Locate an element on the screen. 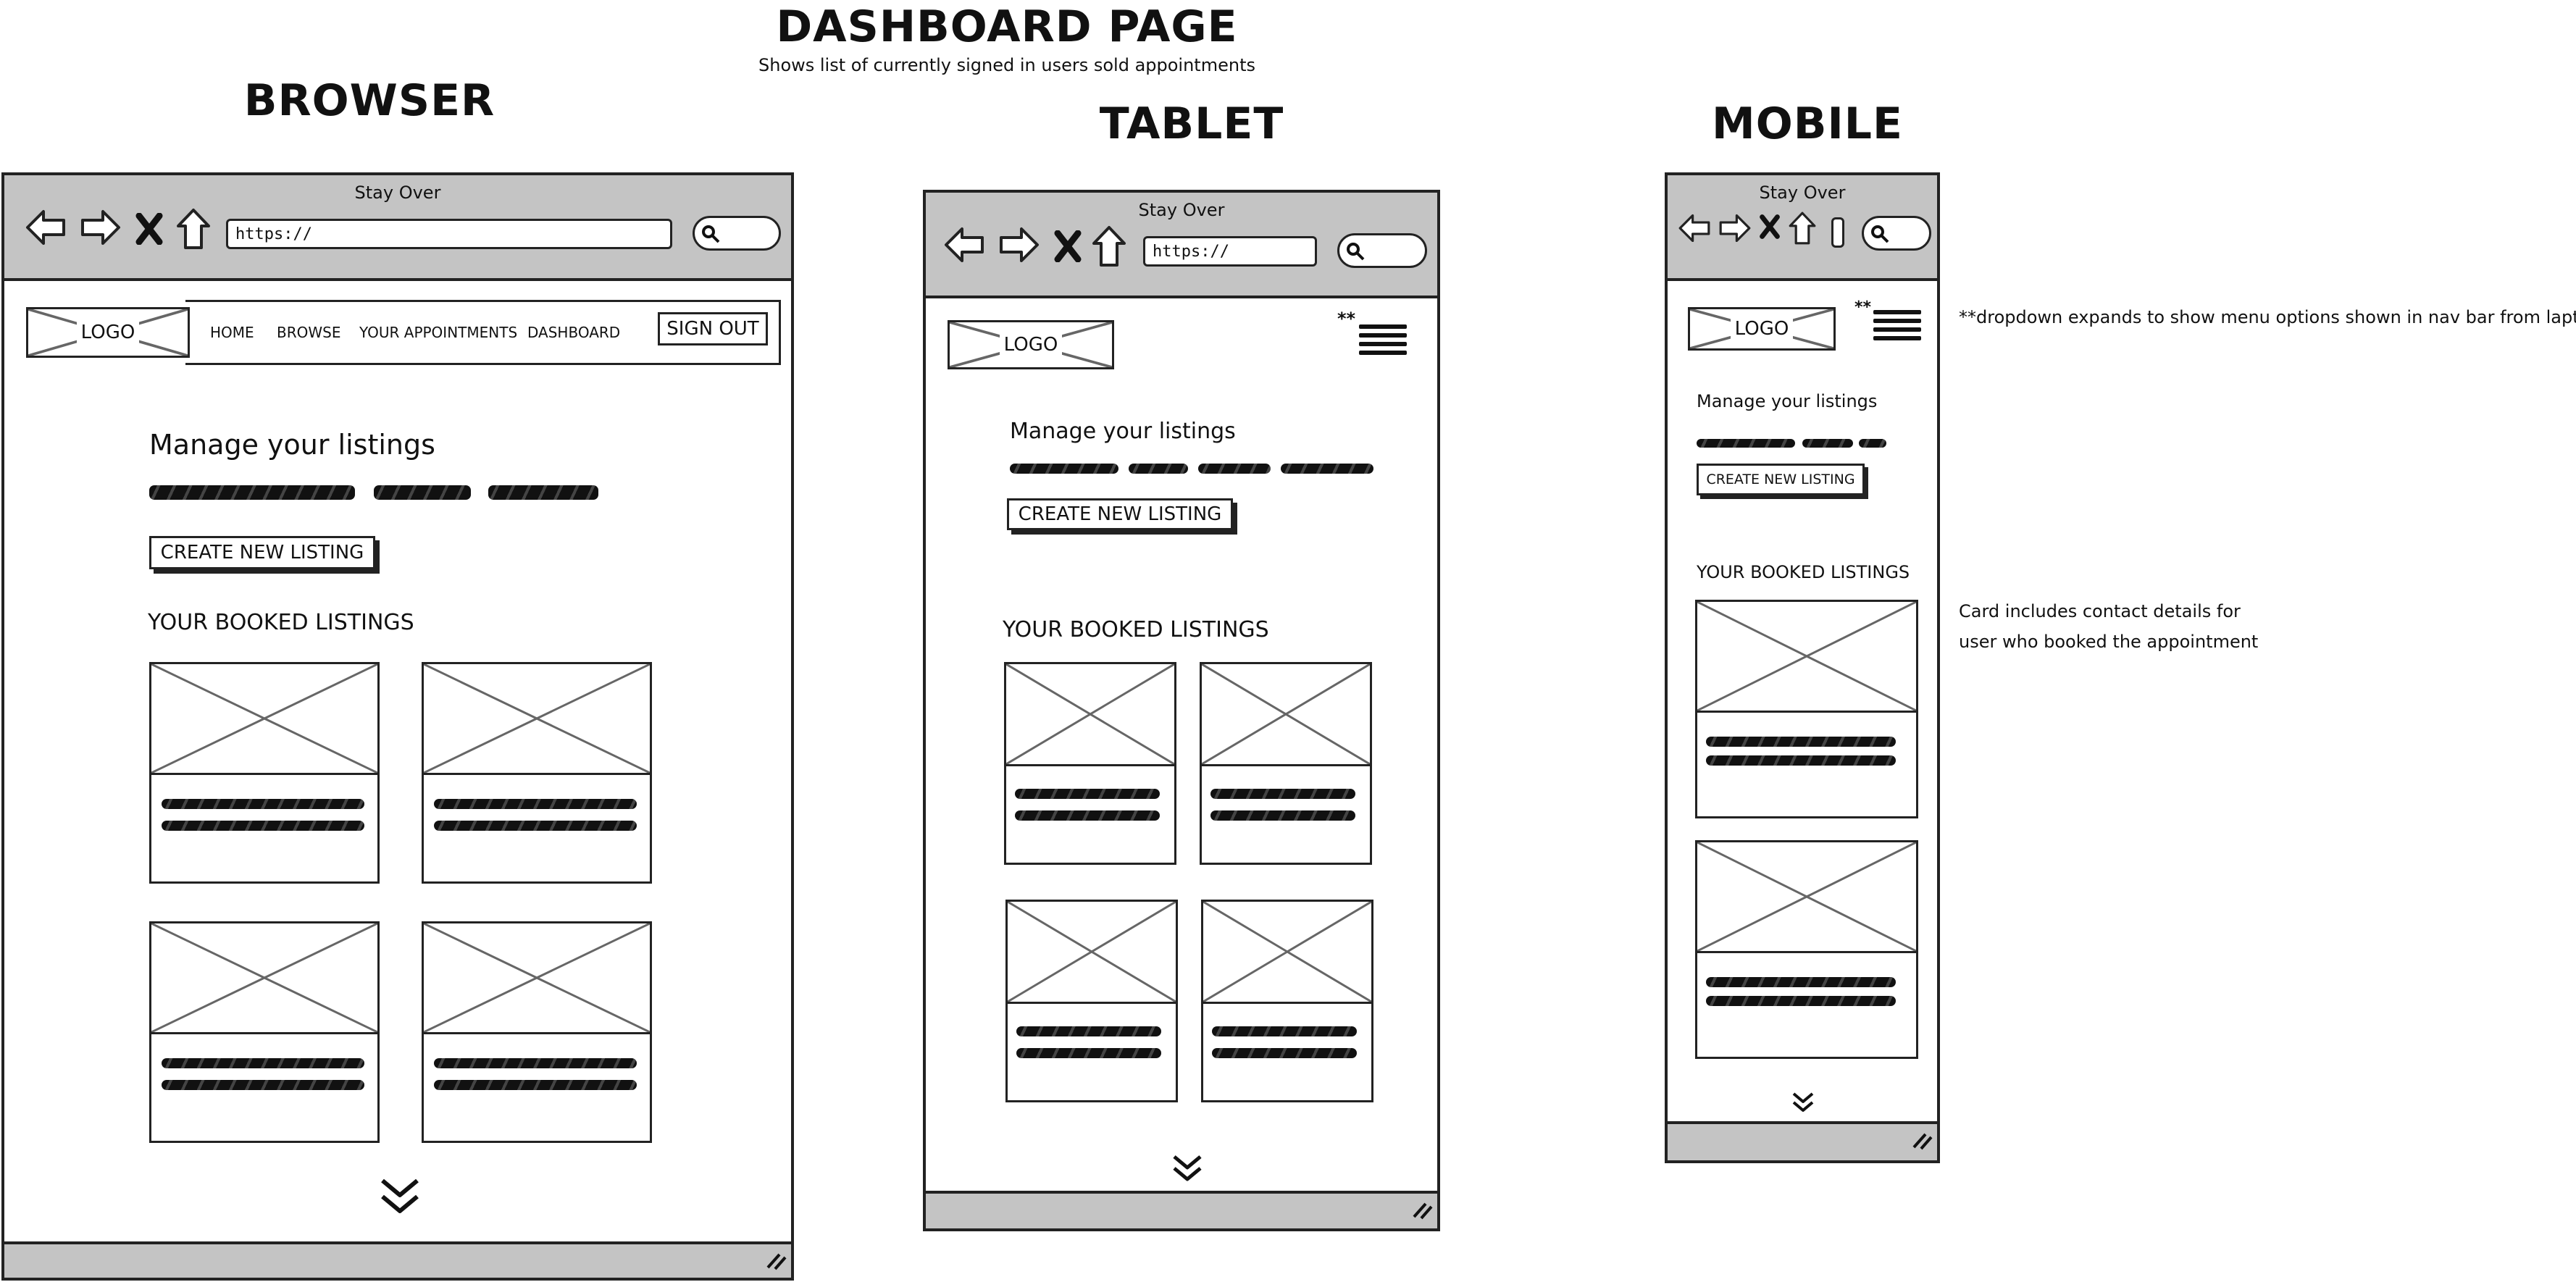 The width and height of the screenshot is (2576, 1282). nav-your-appointments: YOUR APPOINTMENTS is located at coordinates (438, 332).